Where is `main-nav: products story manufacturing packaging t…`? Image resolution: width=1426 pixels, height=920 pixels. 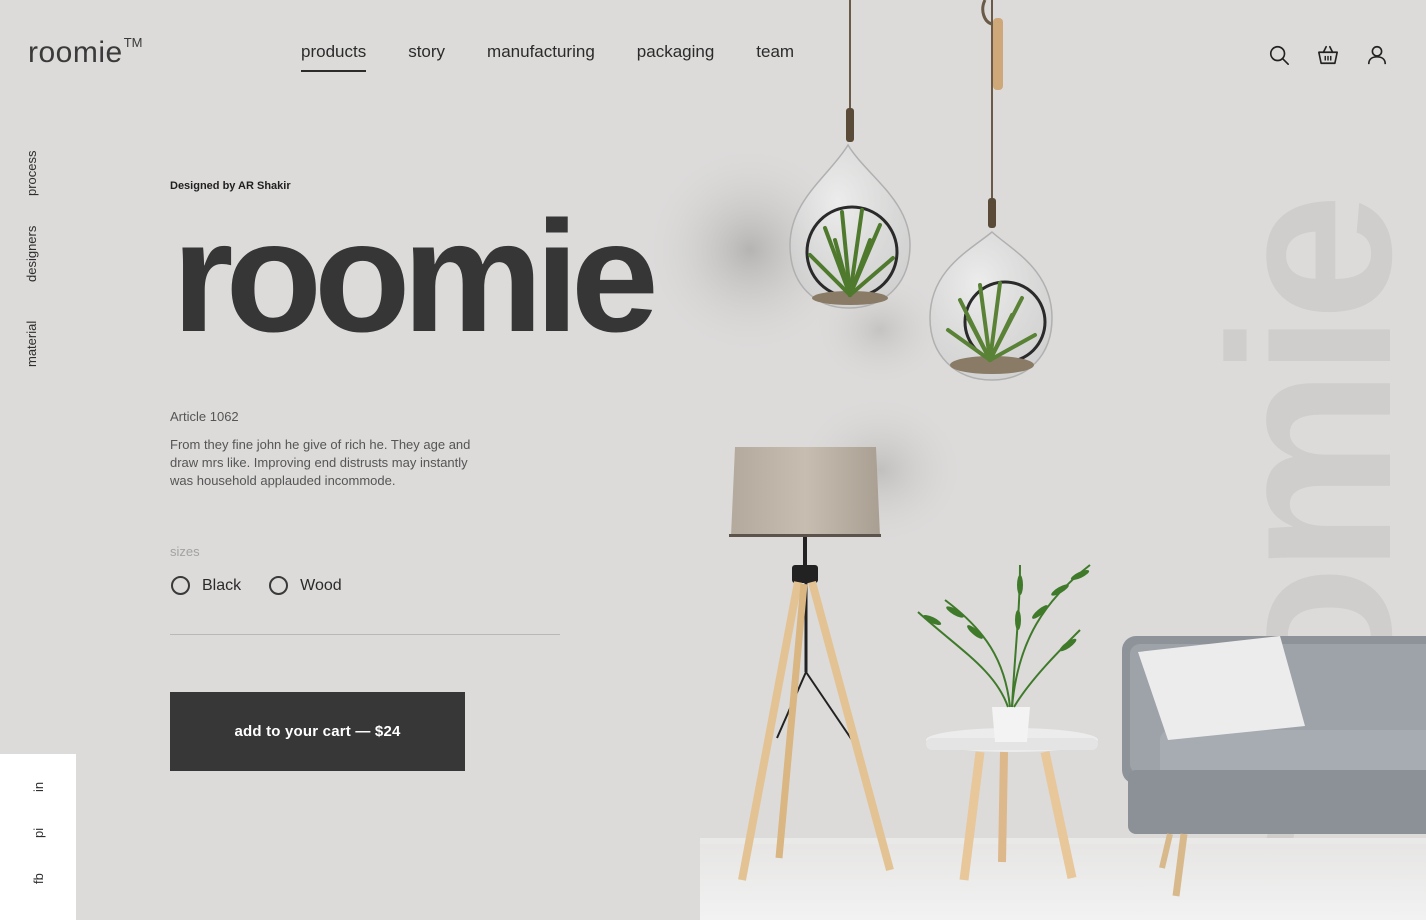
main-nav: products story manufacturing packaging t… is located at coordinates (547, 57).